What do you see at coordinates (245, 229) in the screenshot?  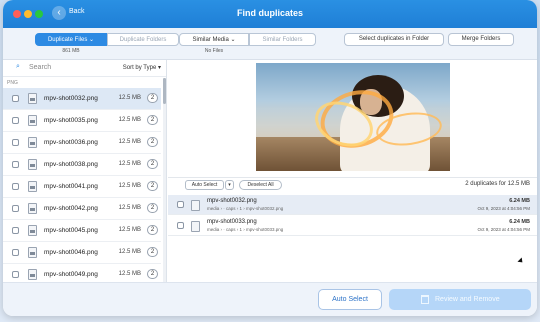 I see `duplicate-file-path: media › · caps › 1 › mpv-shot0033.png` at bounding box center [245, 229].